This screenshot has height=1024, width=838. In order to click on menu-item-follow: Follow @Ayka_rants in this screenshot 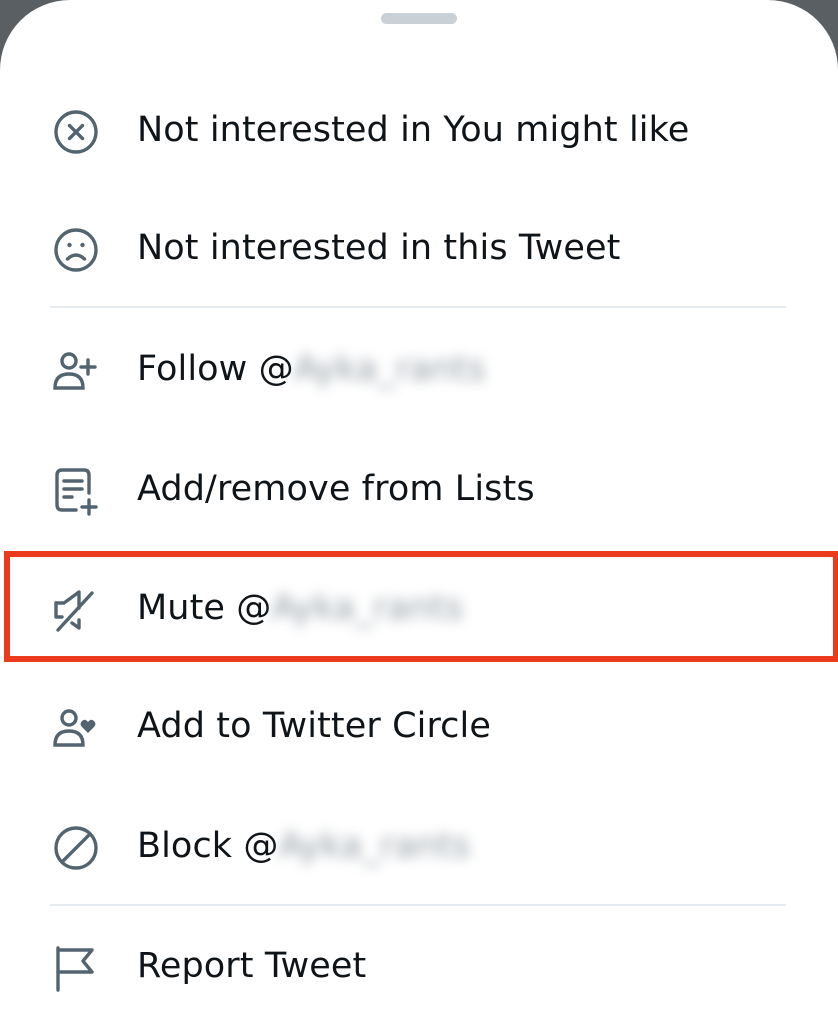, I will do `click(419, 369)`.